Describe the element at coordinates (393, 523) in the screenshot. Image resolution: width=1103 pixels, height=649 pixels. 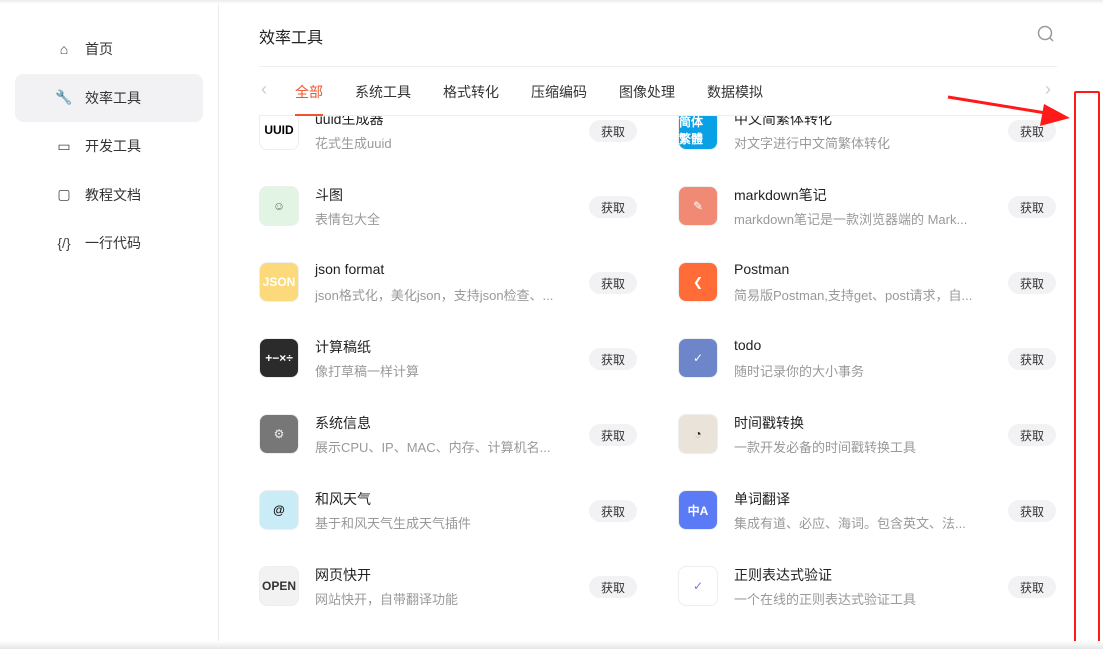
I see `tool-description: 基于和风天气生成天气插件` at that location.